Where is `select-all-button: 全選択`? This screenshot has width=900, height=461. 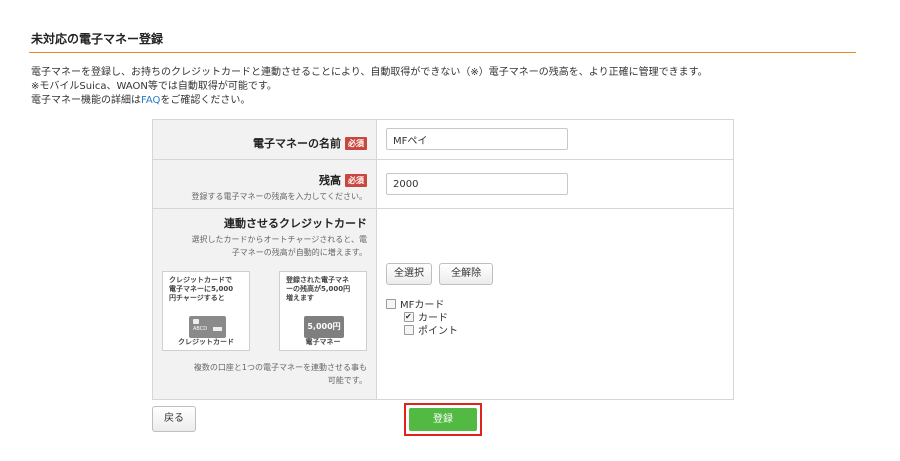
select-all-button: 全選択 is located at coordinates (409, 274).